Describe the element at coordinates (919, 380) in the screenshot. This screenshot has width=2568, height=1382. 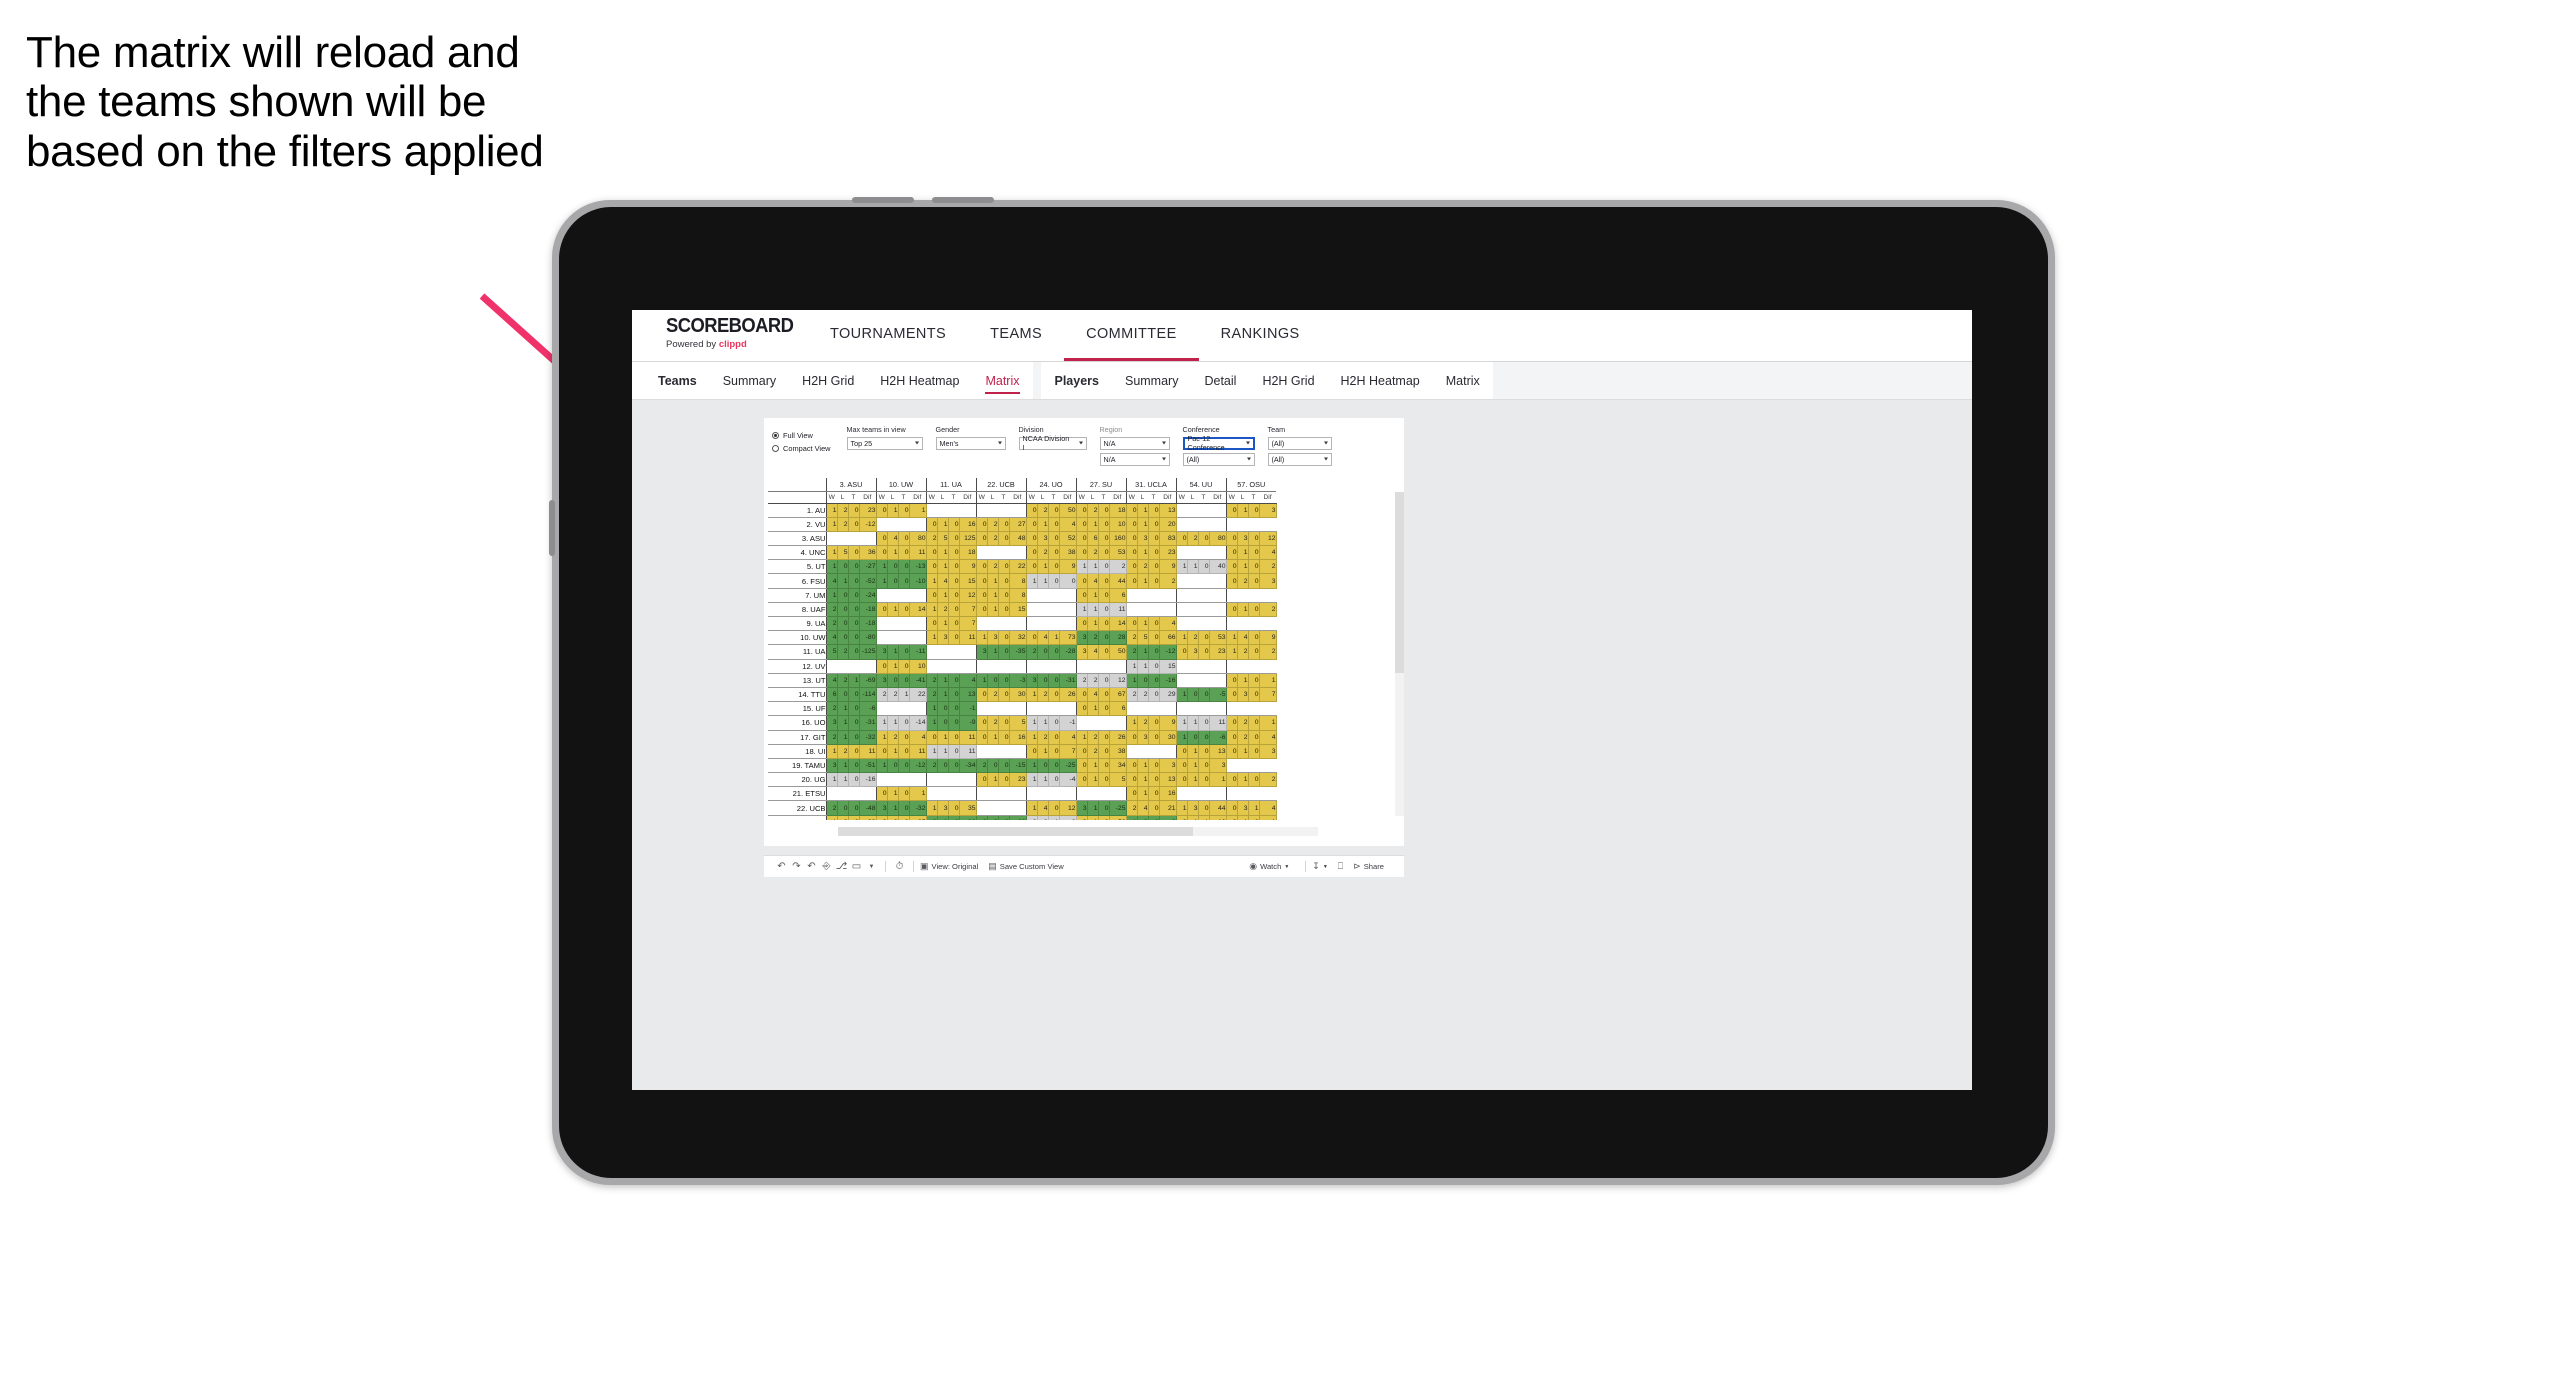
I see `subnav-teams-h2h-heatmap: H2H Heatmap` at that location.